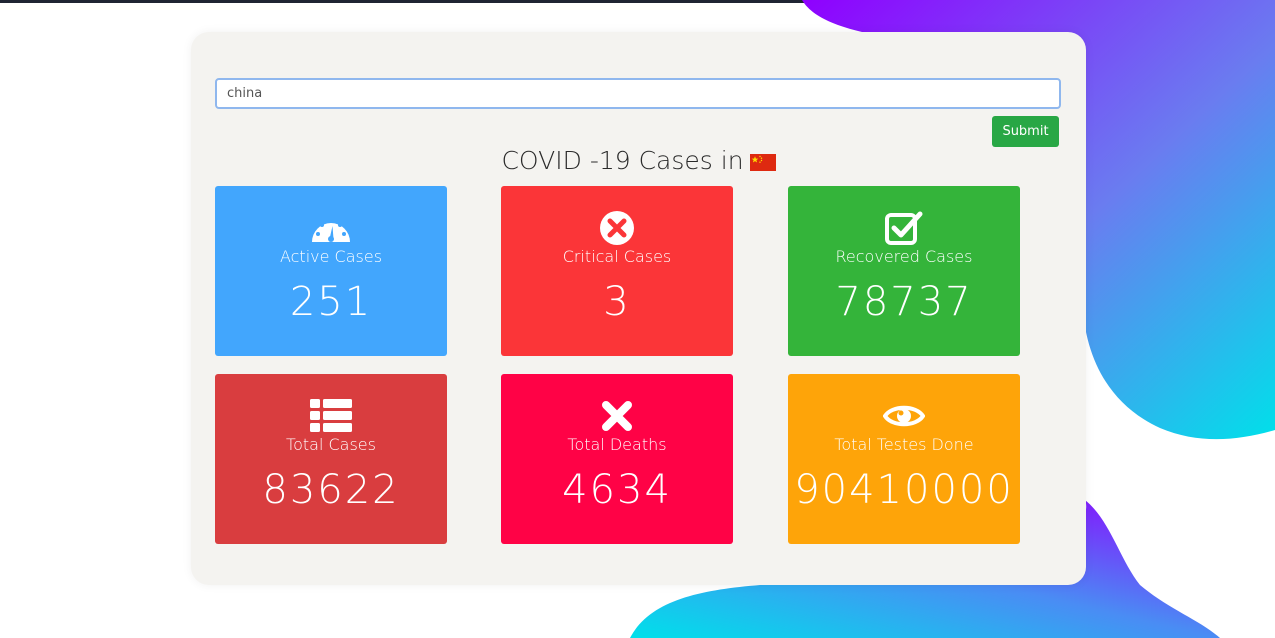 The image size is (1275, 638). Describe the element at coordinates (617, 271) in the screenshot. I see `critical-cases-card: Critical Cases 3` at that location.